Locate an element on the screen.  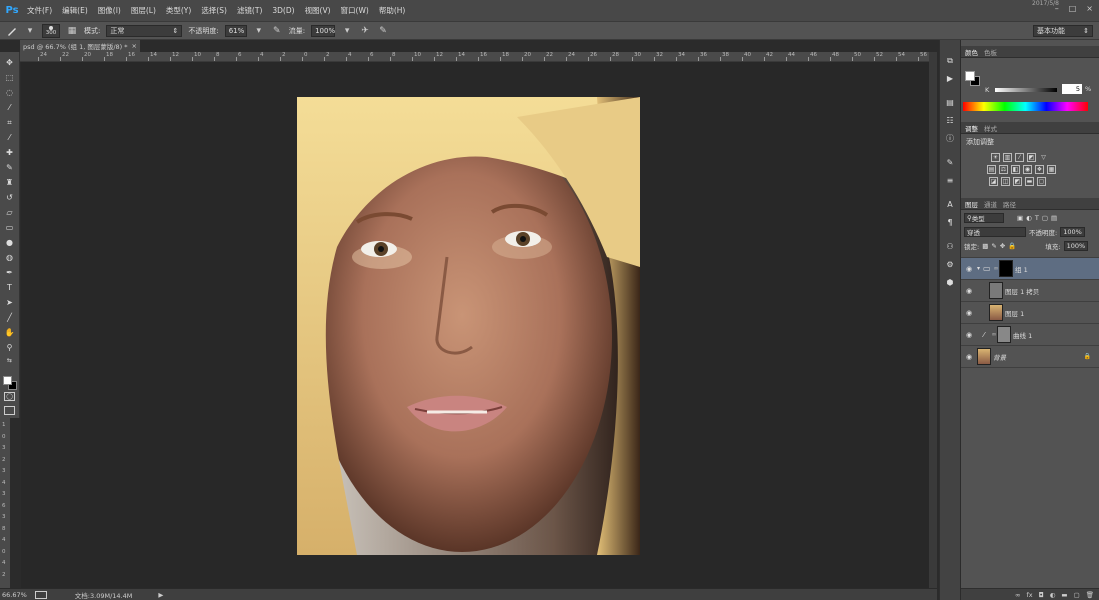
gradient-map-icon: ▬ is located at coordinates (1029, 181).